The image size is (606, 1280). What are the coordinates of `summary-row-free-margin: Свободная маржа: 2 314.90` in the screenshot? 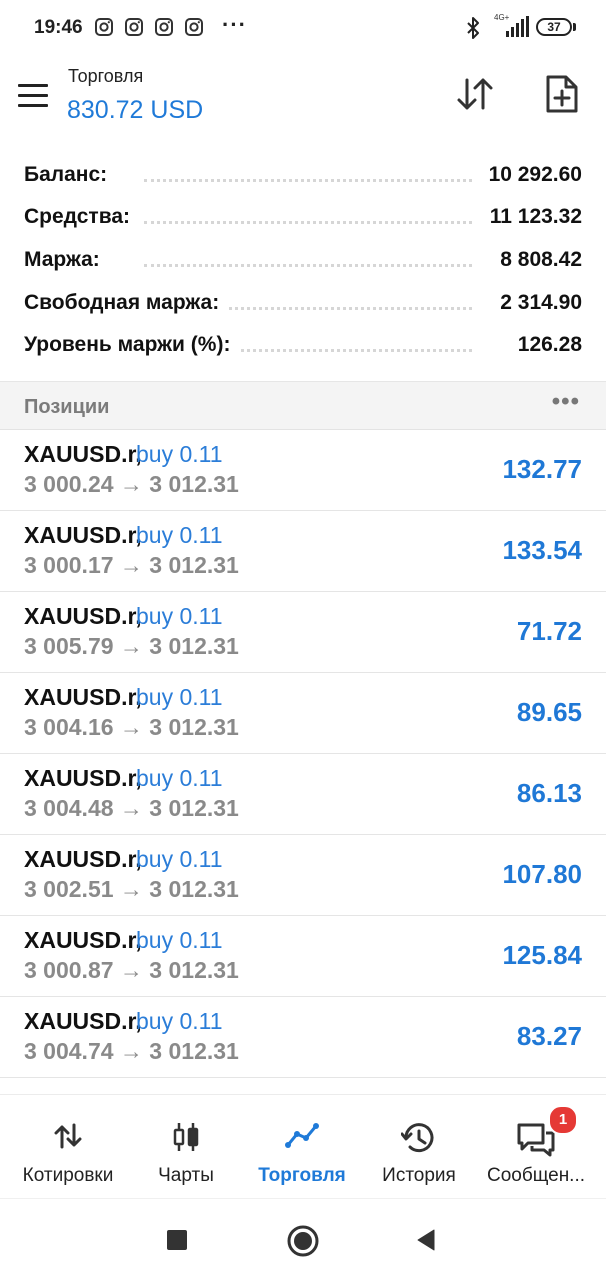 It's located at (303, 304).